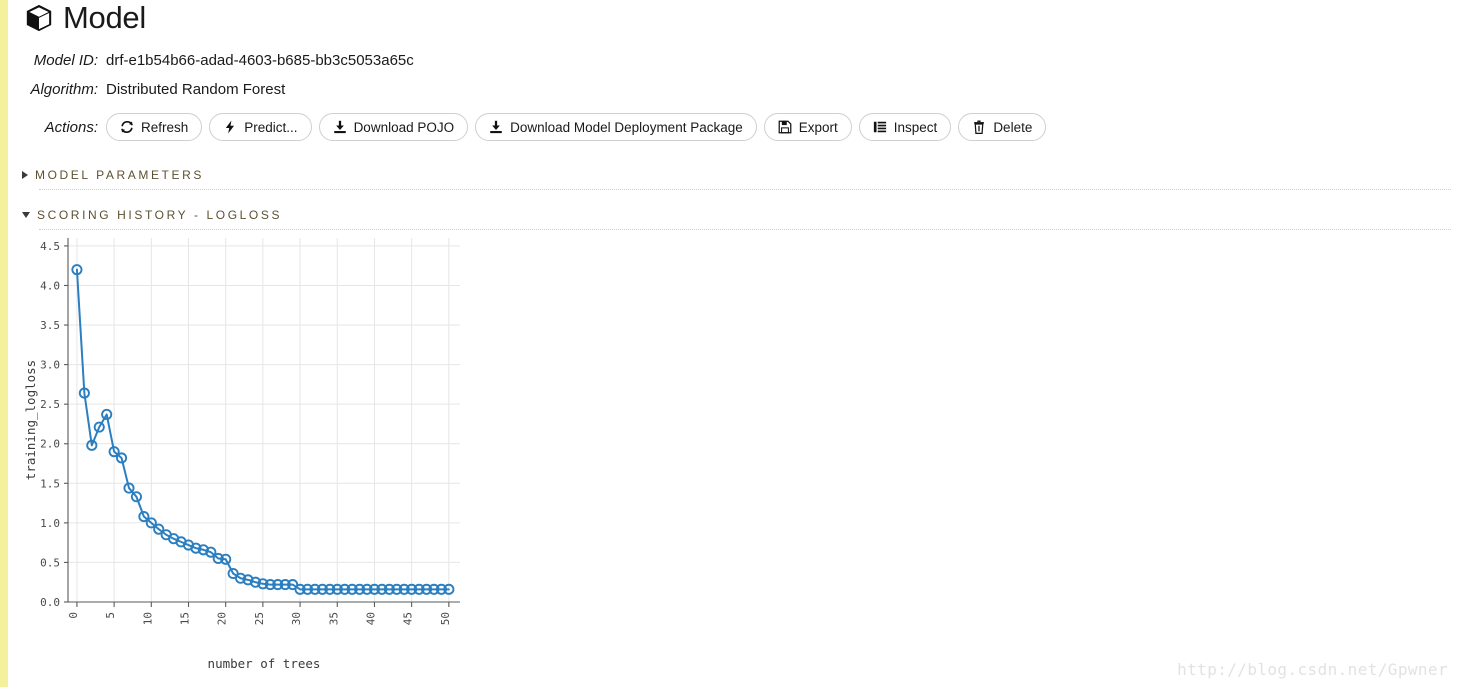 Image resolution: width=1458 pixels, height=687 pixels. I want to click on svg-text: 2.5, so click(50, 404).